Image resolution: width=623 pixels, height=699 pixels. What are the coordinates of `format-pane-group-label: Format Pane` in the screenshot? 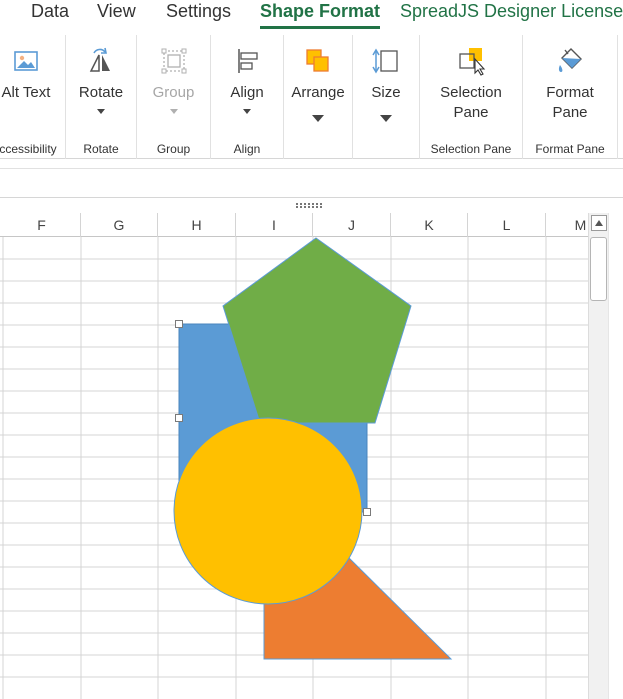 It's located at (570, 149).